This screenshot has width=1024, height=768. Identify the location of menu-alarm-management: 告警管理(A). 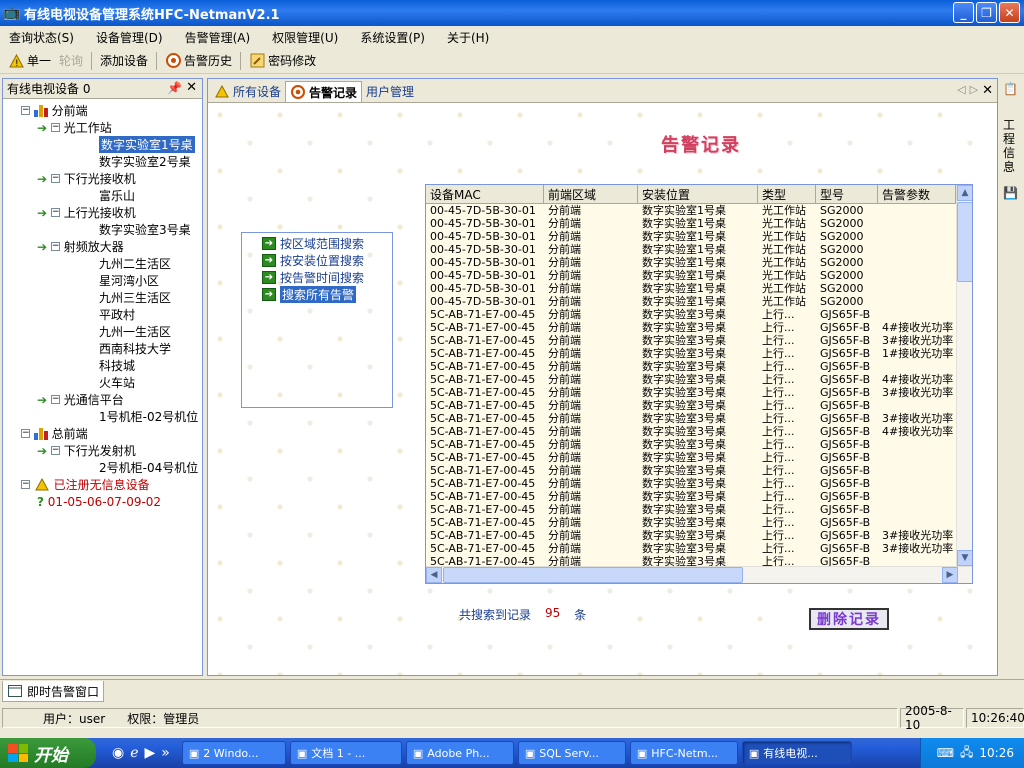
(218, 37).